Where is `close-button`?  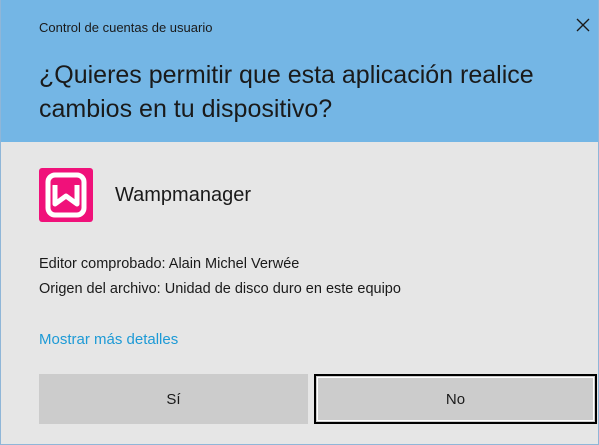
close-button is located at coordinates (583, 25).